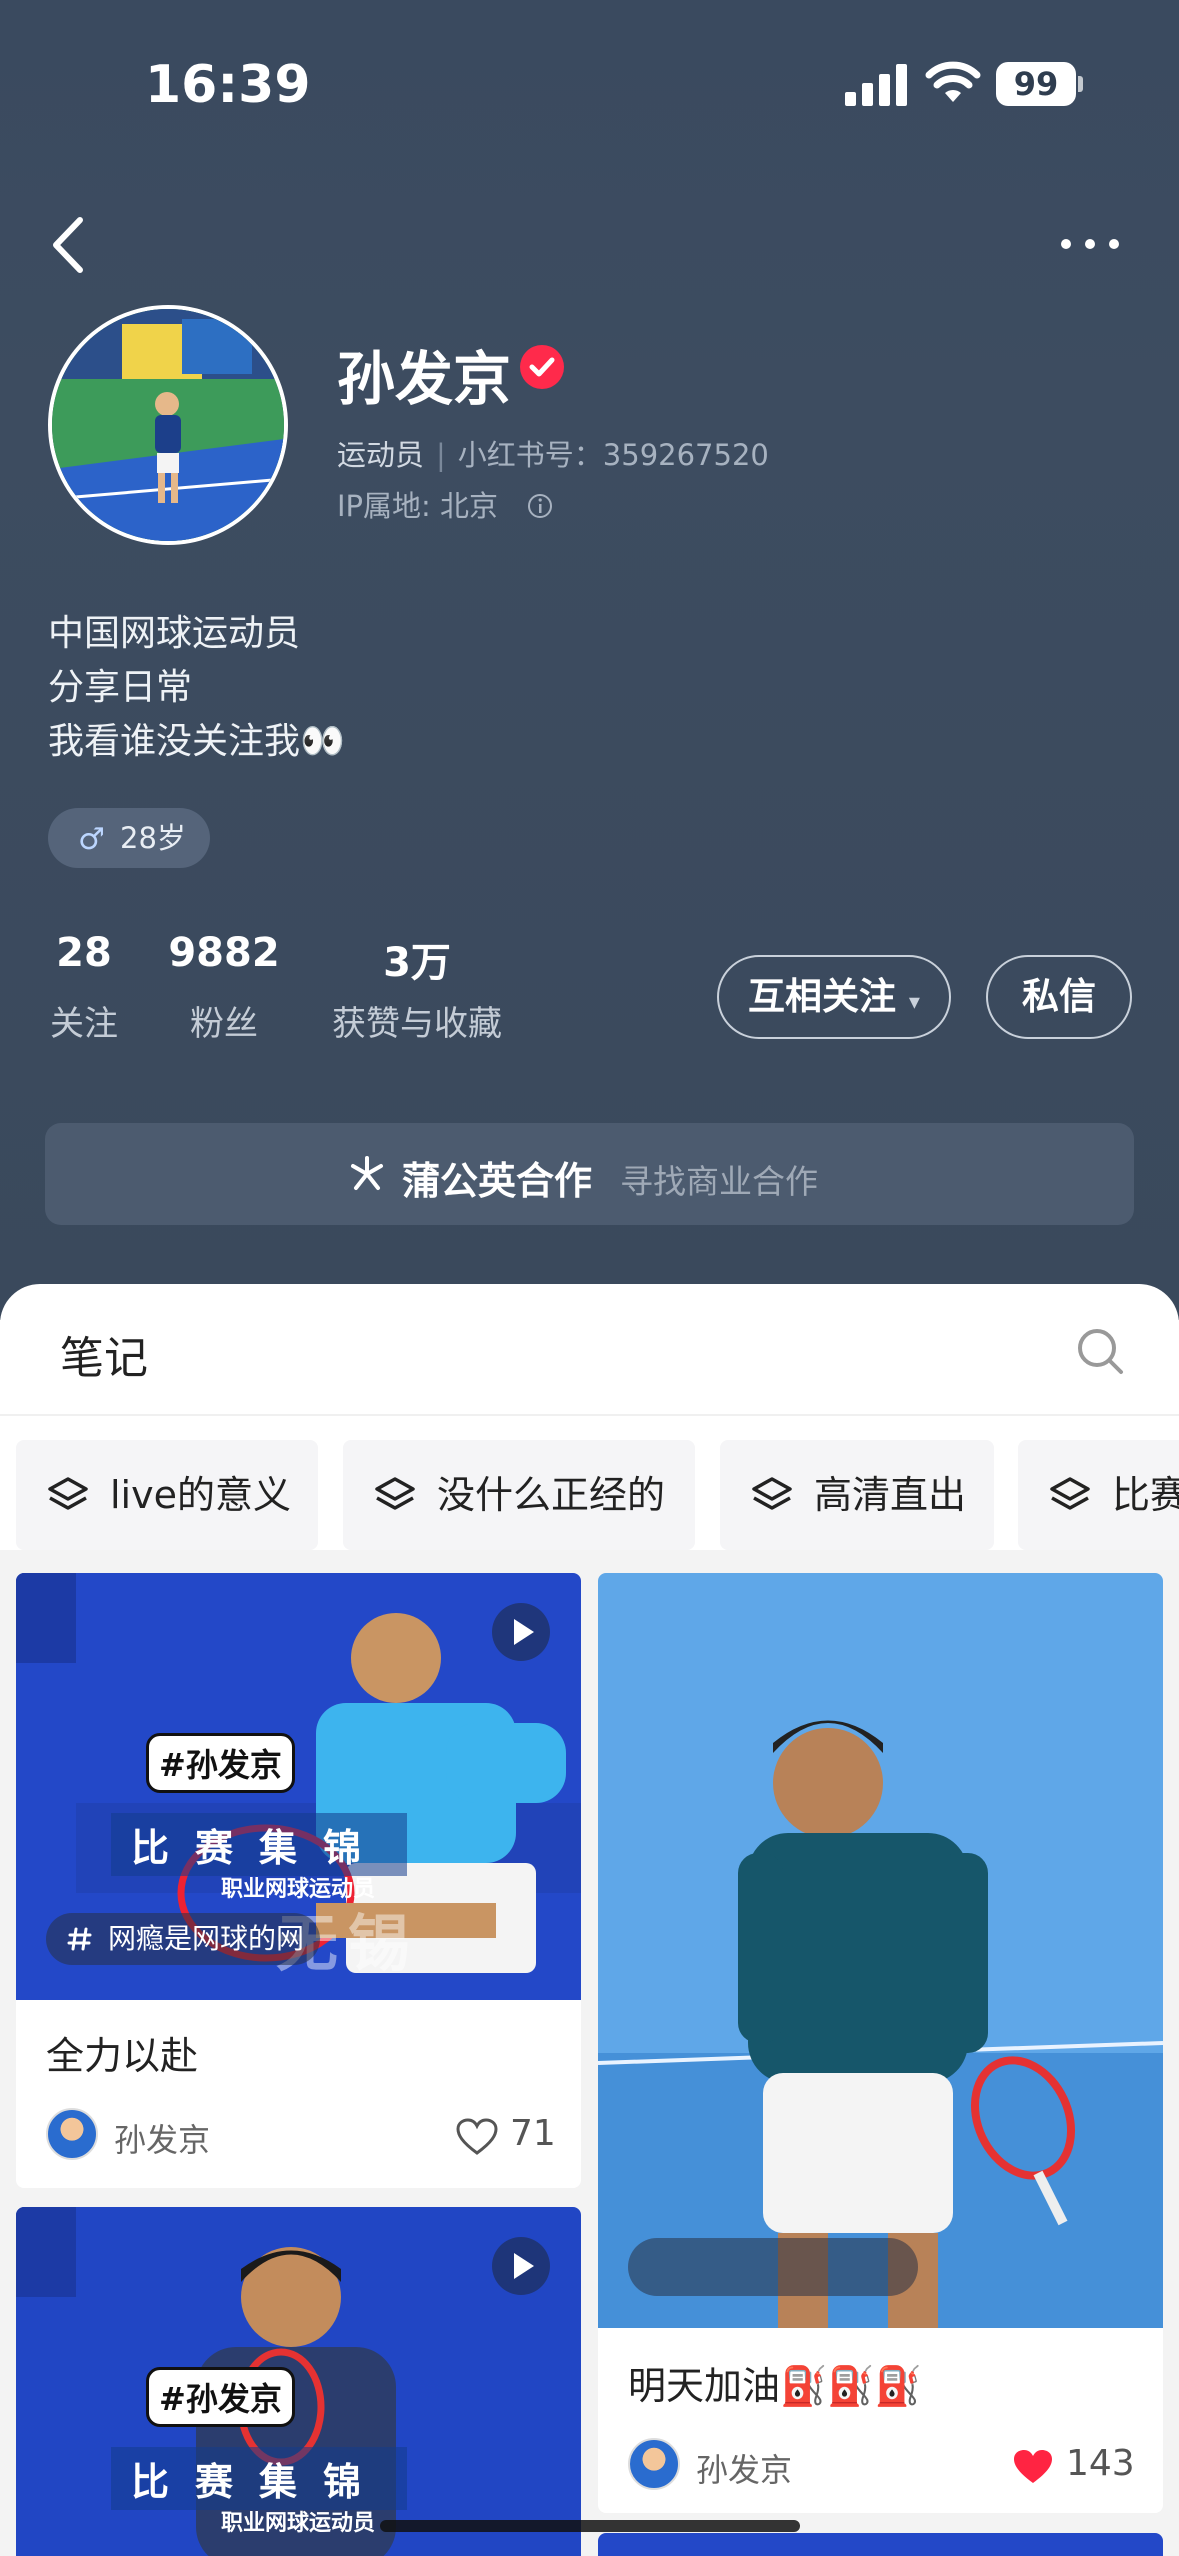 The height and width of the screenshot is (2556, 1179). Describe the element at coordinates (613, 455) in the screenshot. I see `red-id: 小红书号：359267520` at that location.